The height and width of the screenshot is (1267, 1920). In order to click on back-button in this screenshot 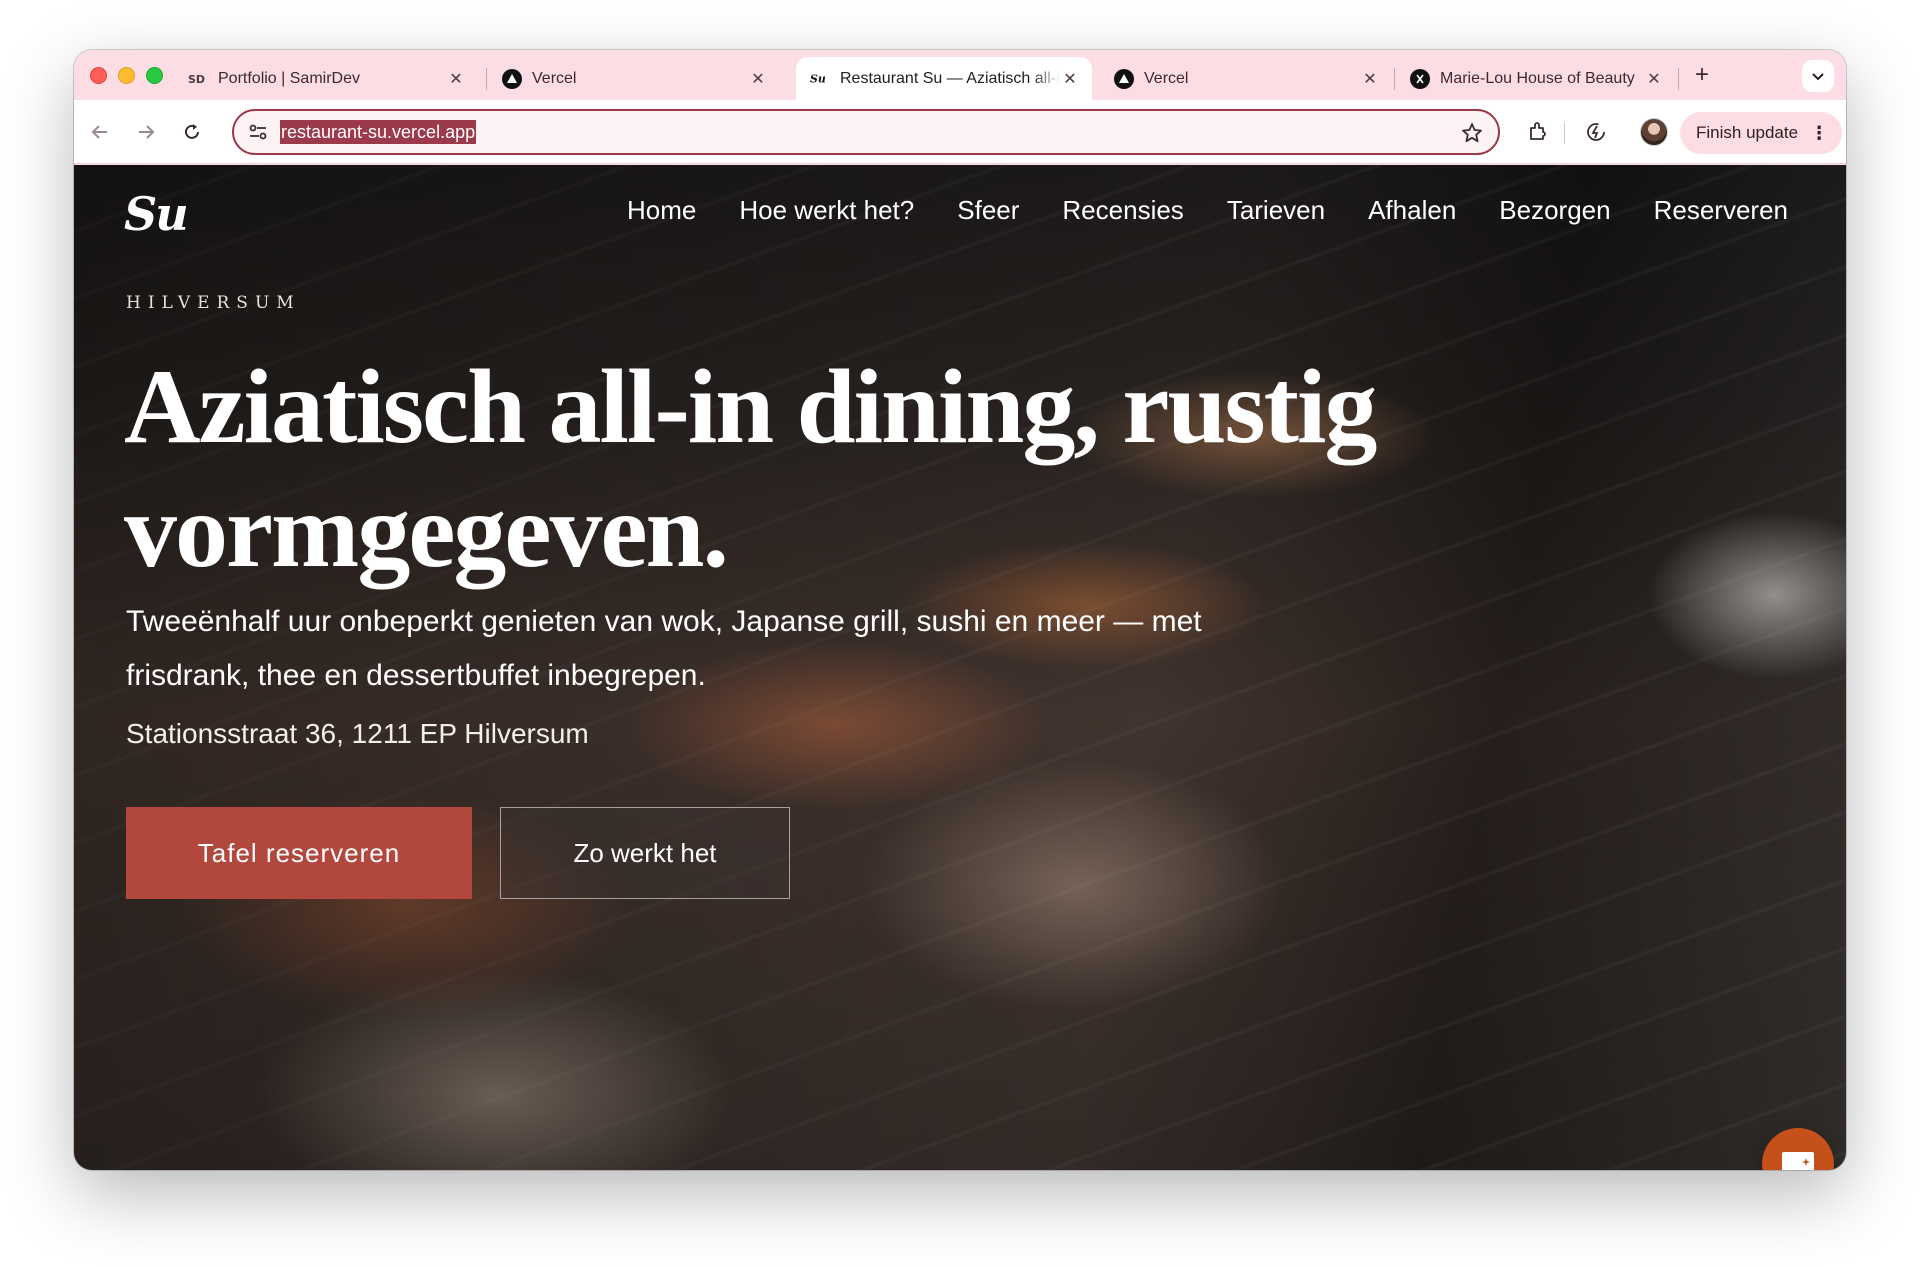, I will do `click(100, 132)`.